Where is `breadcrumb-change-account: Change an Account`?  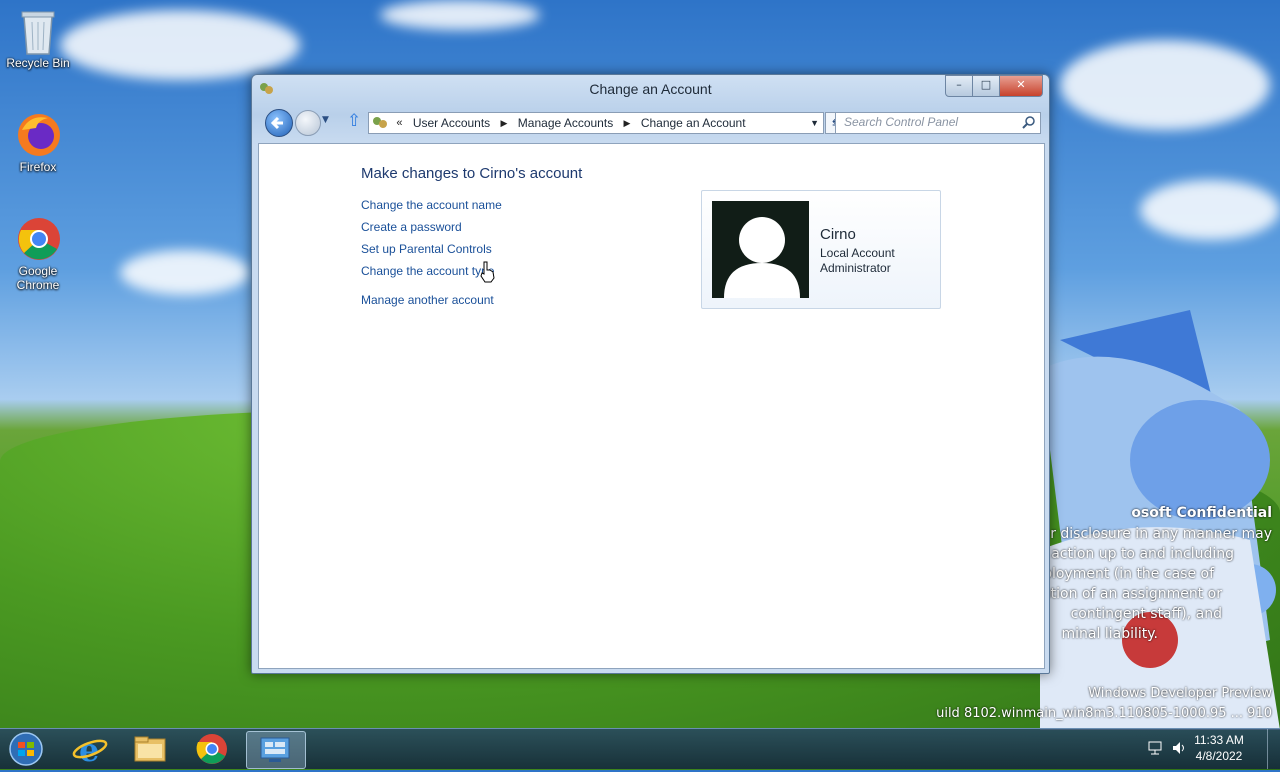
breadcrumb-change-account: Change an Account is located at coordinates (693, 123).